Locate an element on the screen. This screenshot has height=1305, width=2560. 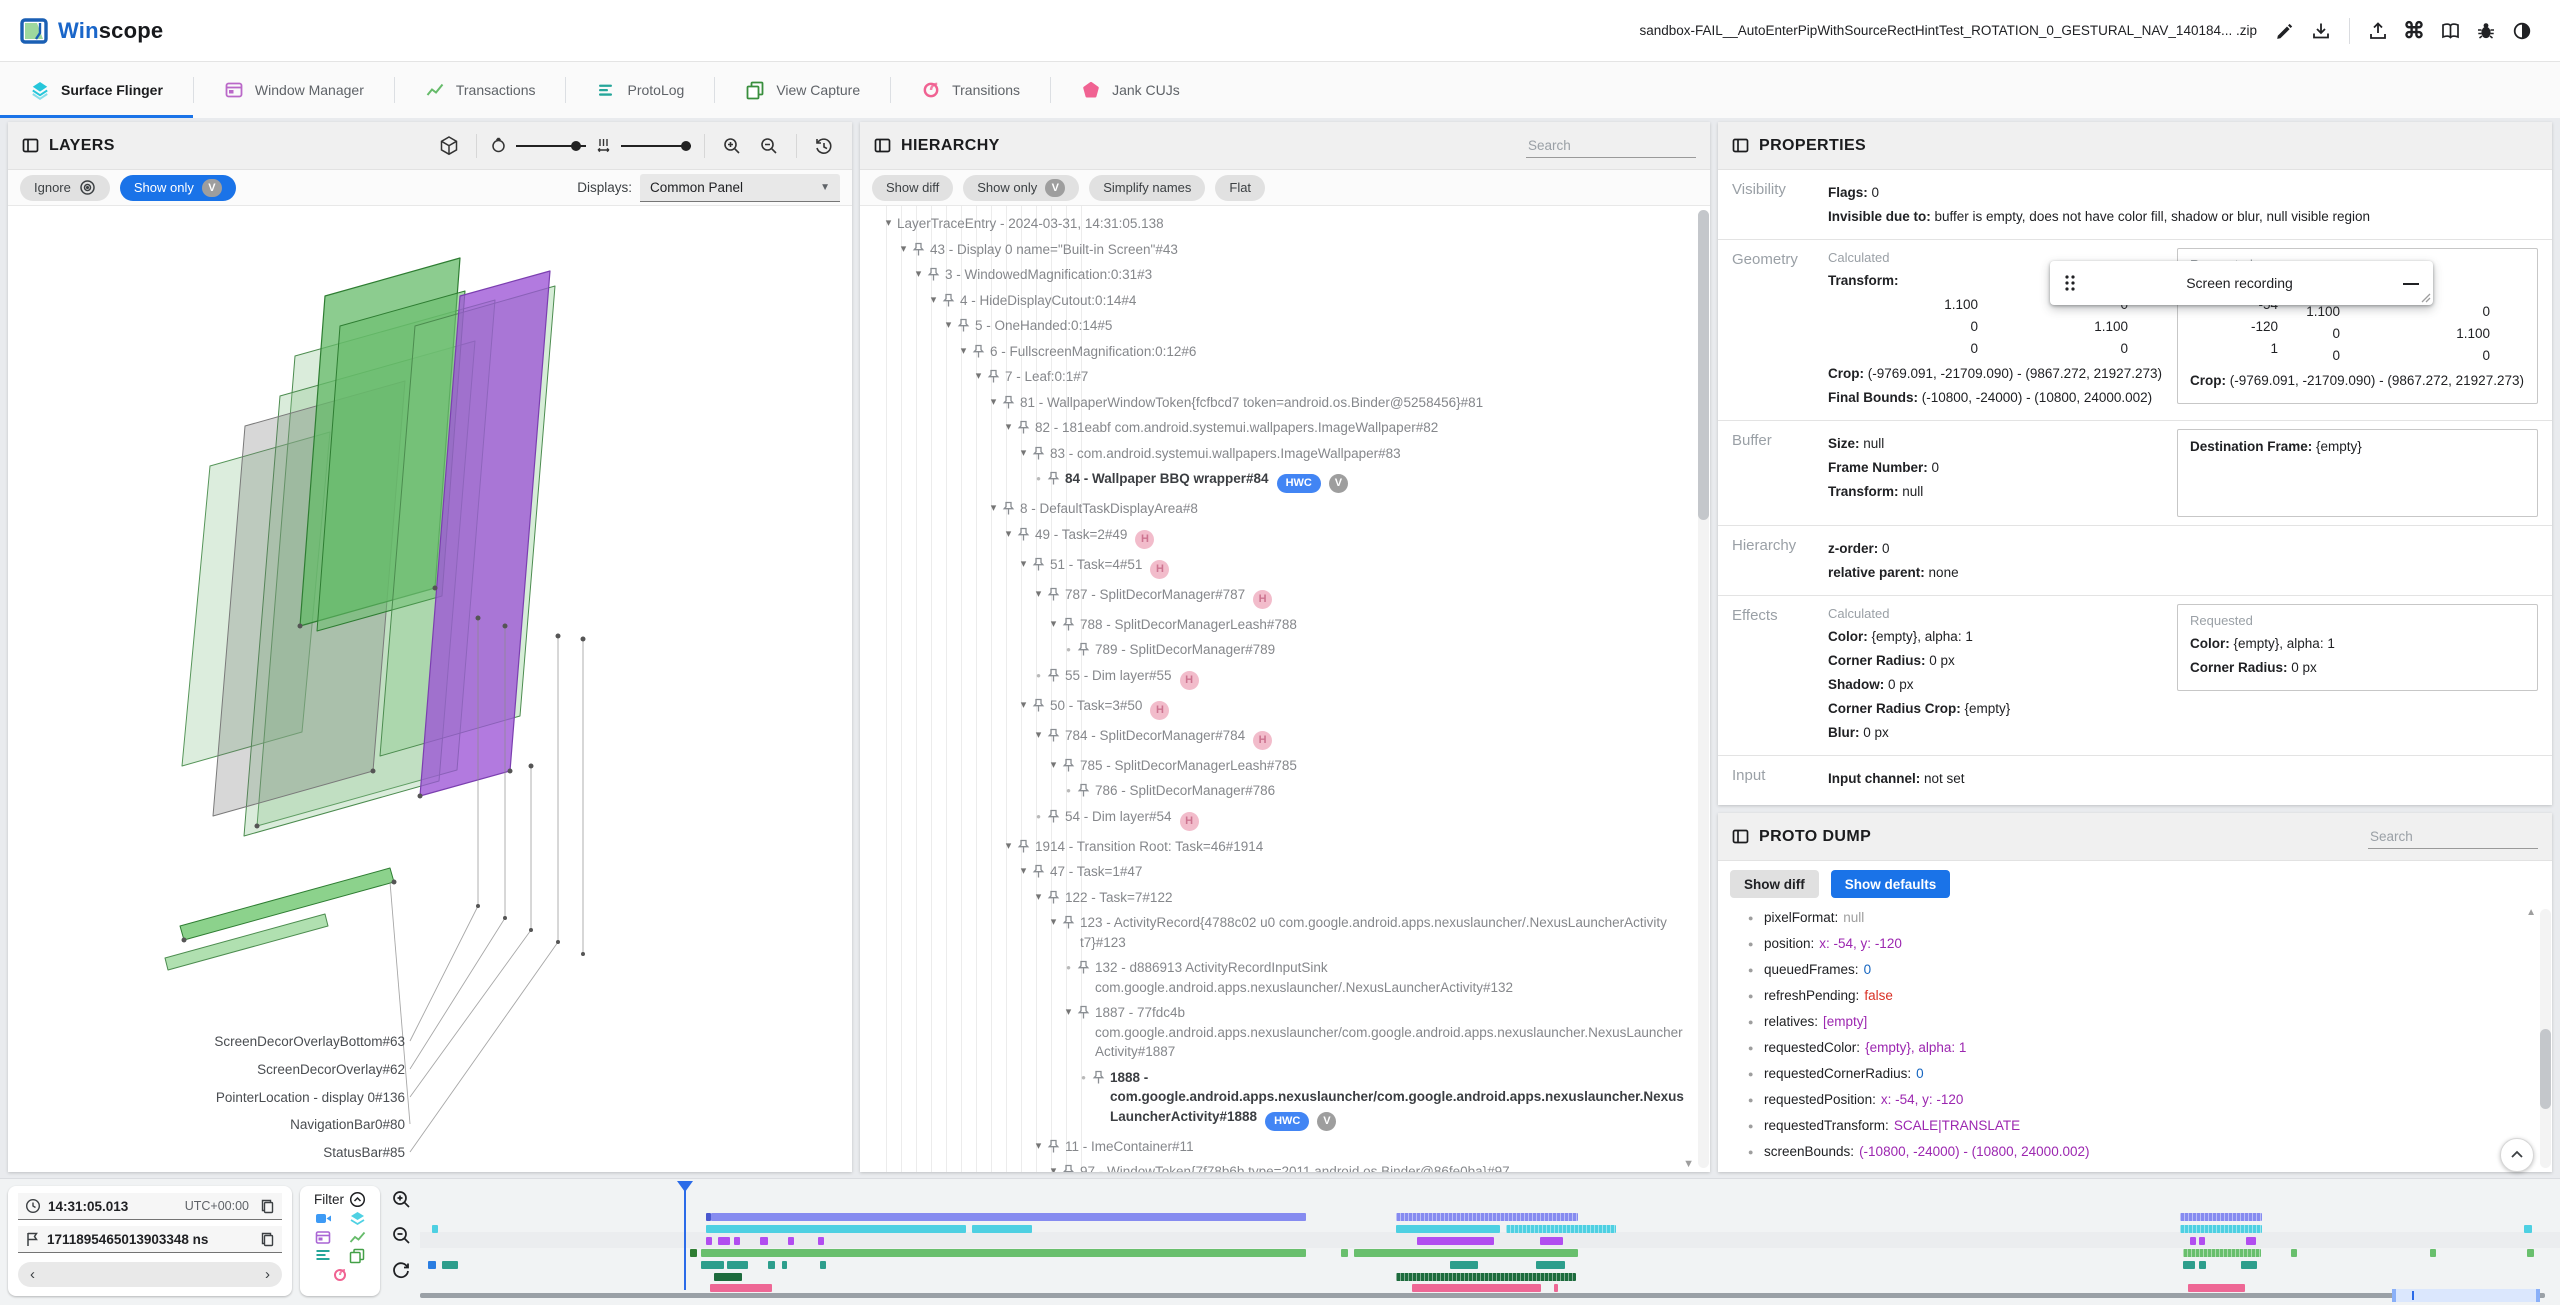
displays-select: Common Panel ▼ is located at coordinates (740, 187).